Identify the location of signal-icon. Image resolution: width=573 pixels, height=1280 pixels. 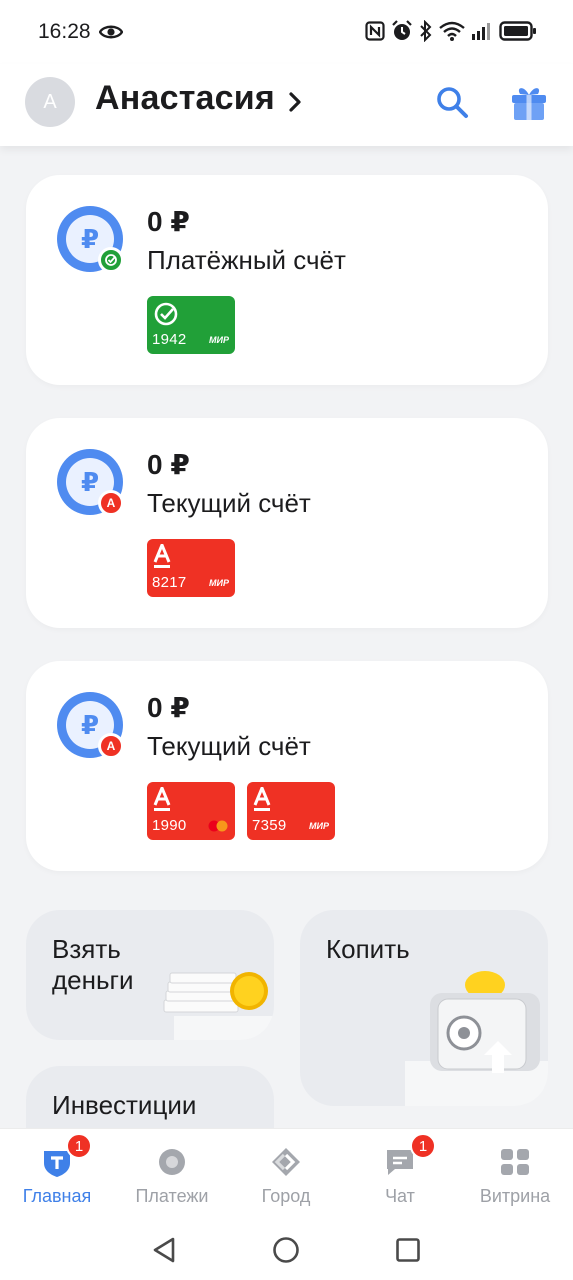
(481, 31).